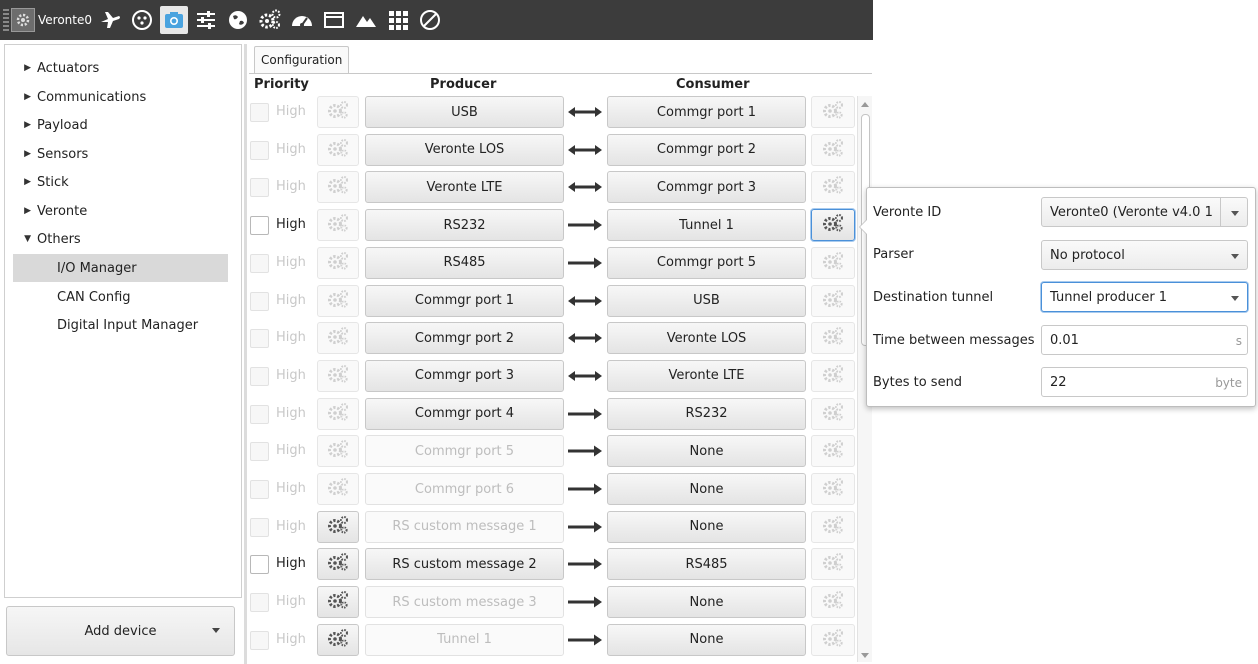  I want to click on producer-button: Veronte LOS, so click(464, 149).